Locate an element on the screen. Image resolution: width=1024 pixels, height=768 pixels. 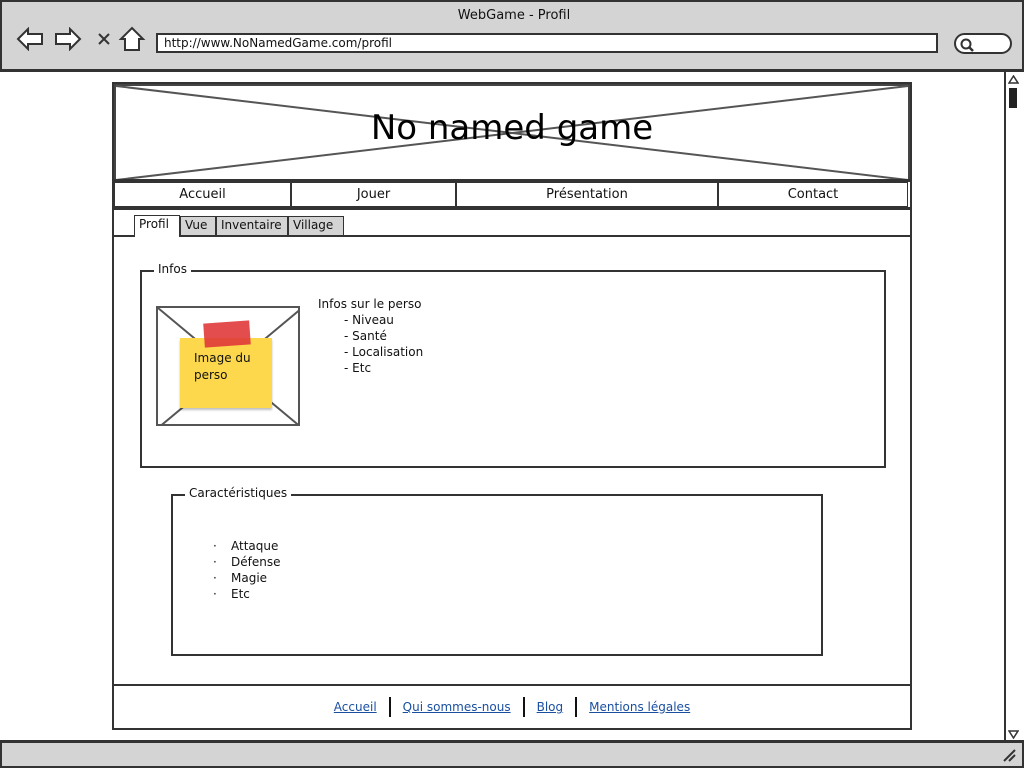
main-navigation: Accueil Jouer Présentation Contact is located at coordinates (512, 196).